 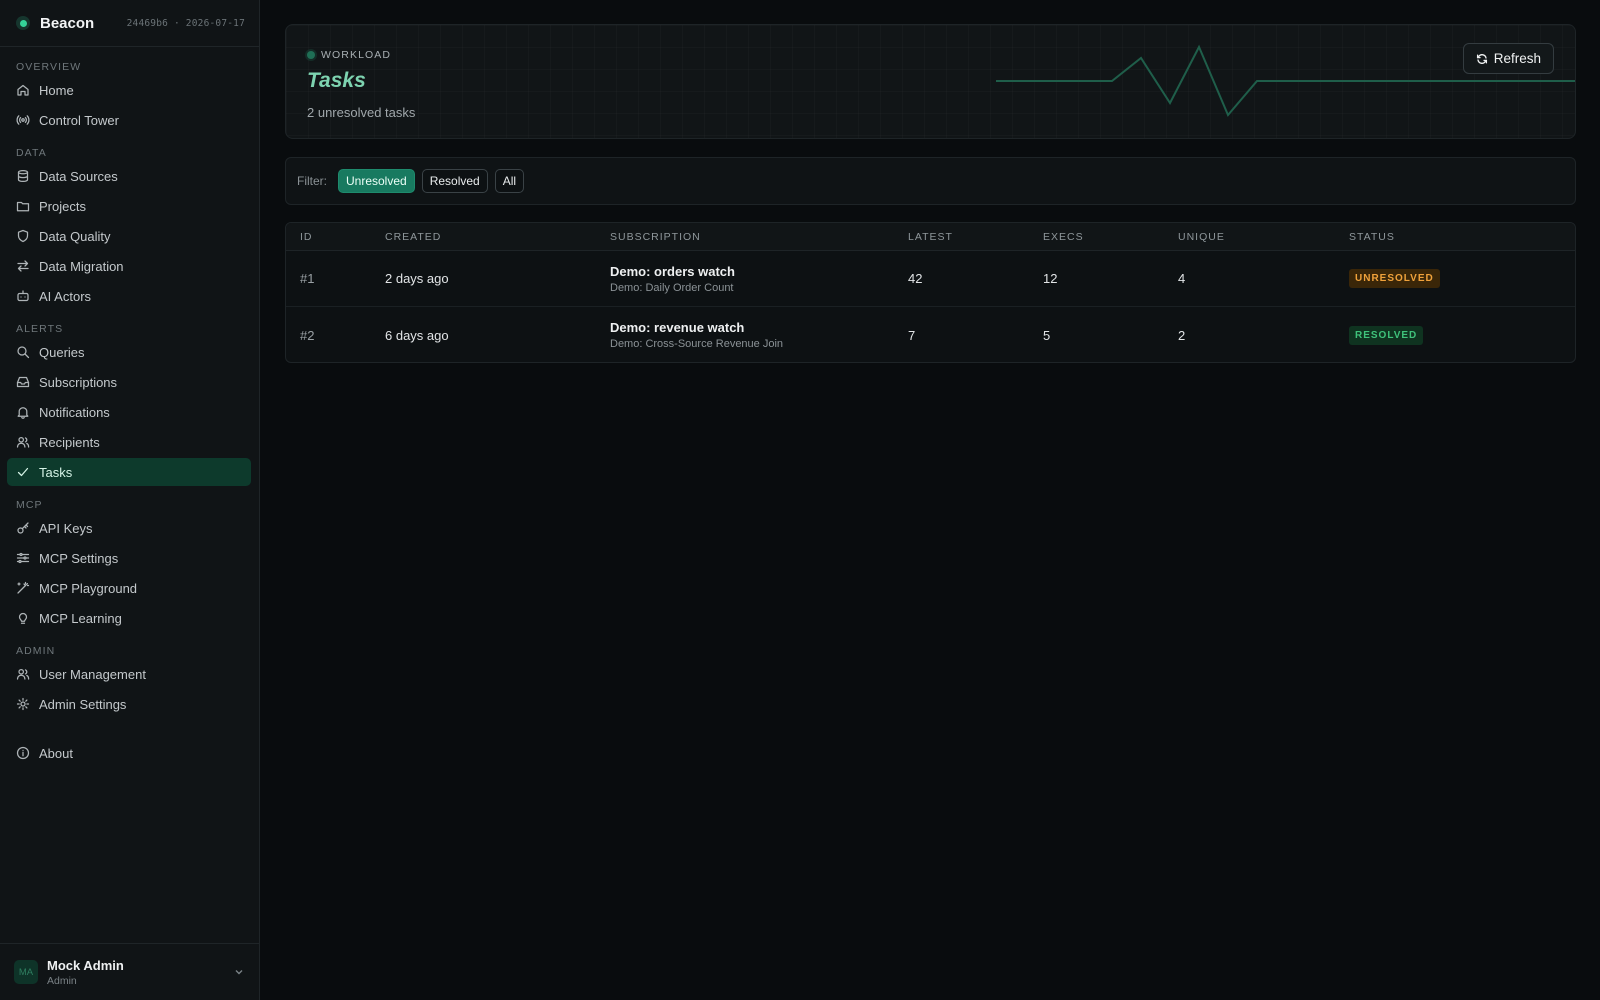 I want to click on column-header-execs: EXECS, so click(x=1110, y=237).